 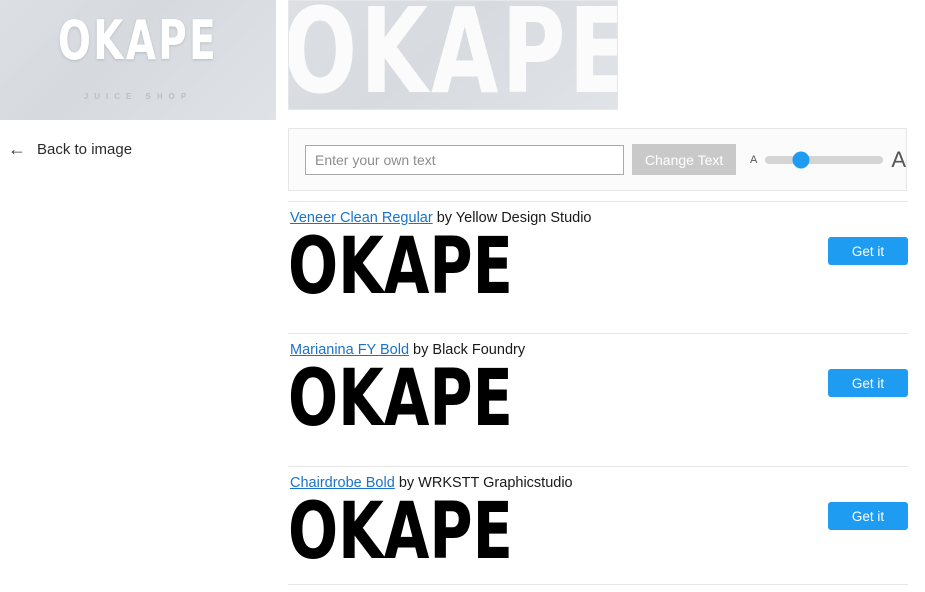 What do you see at coordinates (138, 96) in the screenshot?
I see `thumbnail-subtitle: JUICE SHOP` at bounding box center [138, 96].